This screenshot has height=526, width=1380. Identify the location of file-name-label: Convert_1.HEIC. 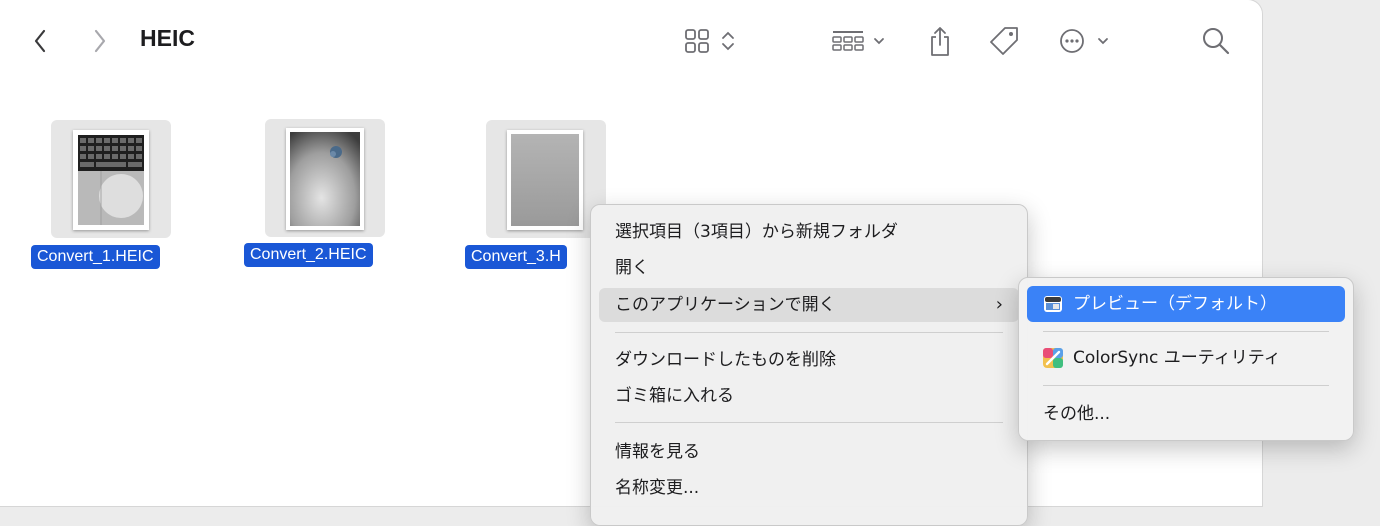
(95, 257).